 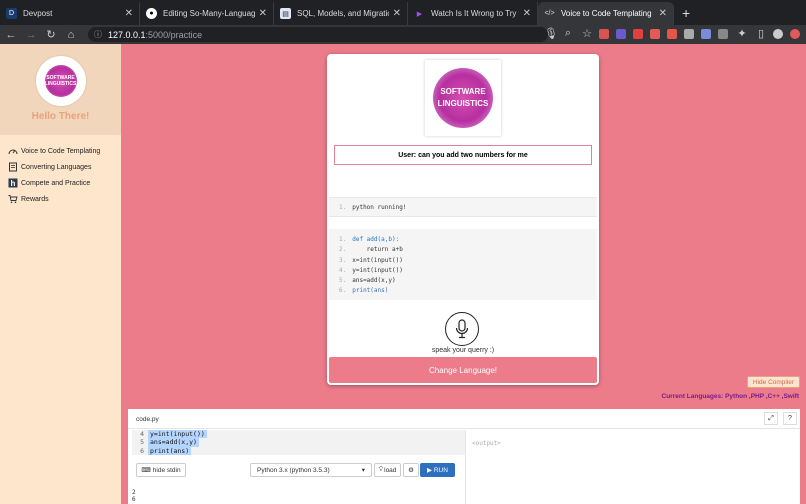 I want to click on sidebar-header: SOFTWARE LINGUISTICS Hello There!, so click(x=60, y=89).